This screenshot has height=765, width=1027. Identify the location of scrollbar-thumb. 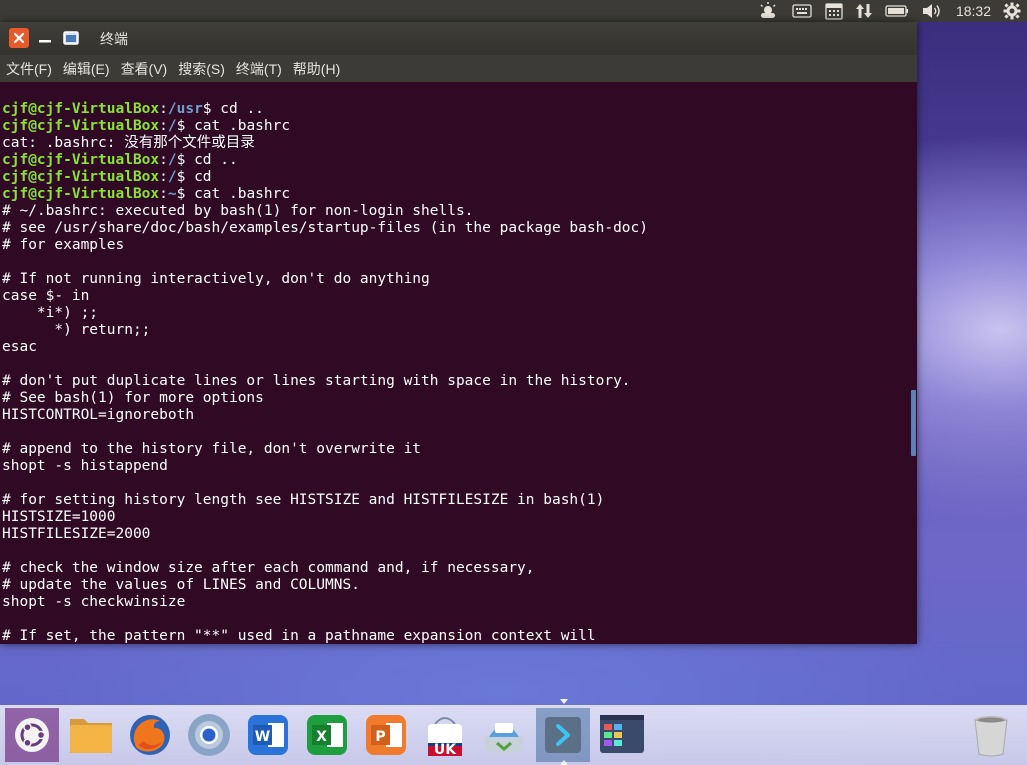
(913, 423).